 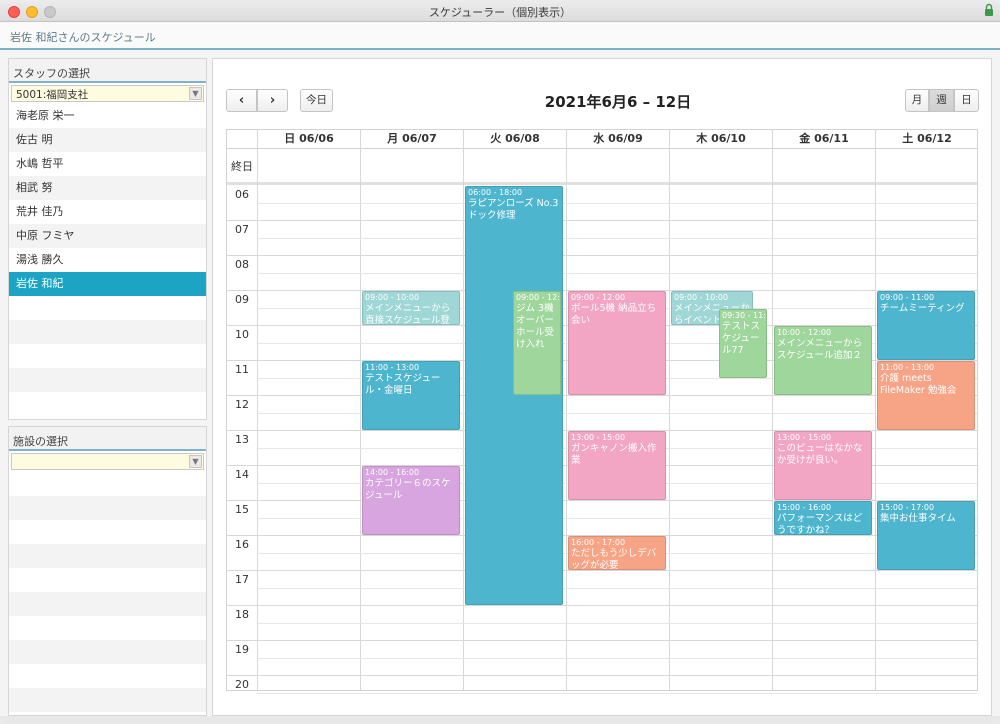 What do you see at coordinates (922, 308) in the screenshot?
I see `event-title: チームミーティング` at bounding box center [922, 308].